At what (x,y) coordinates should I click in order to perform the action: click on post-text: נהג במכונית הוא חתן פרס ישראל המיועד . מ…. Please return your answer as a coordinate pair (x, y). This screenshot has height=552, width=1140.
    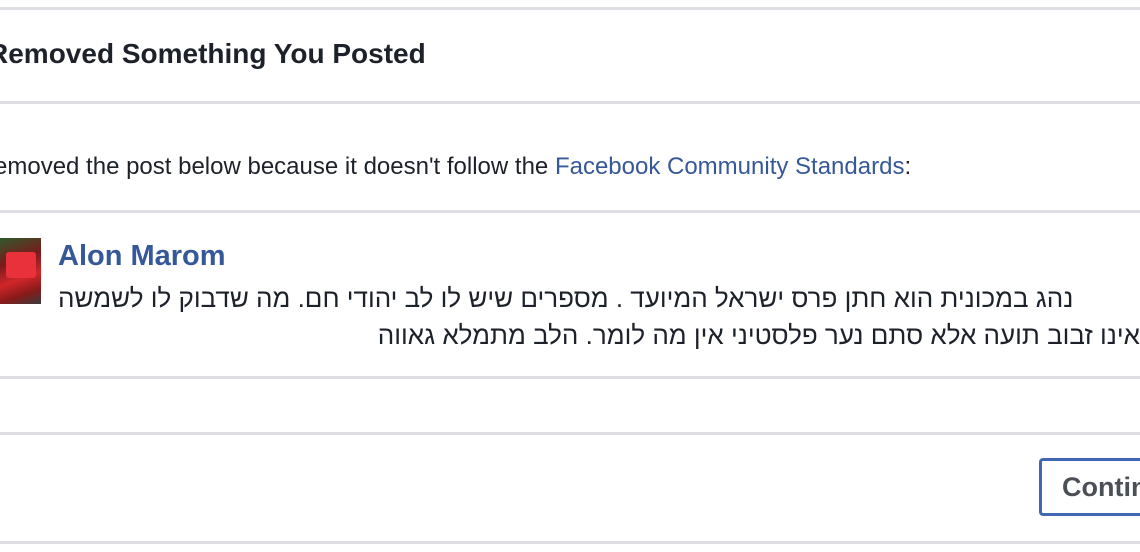
    Looking at the image, I should click on (599, 317).